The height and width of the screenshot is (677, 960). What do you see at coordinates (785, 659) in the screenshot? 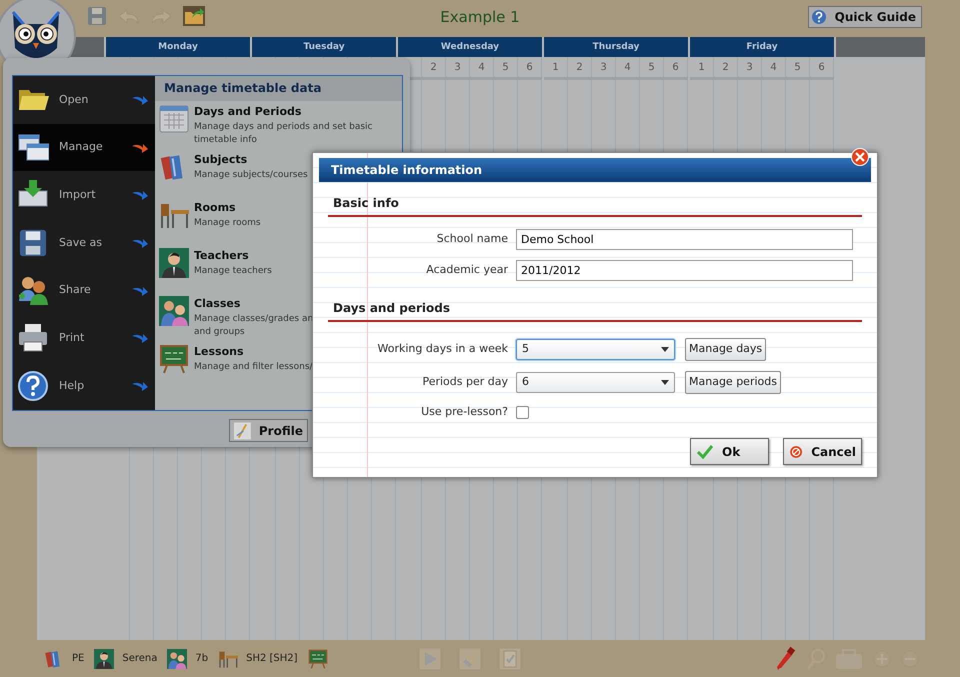
I see `marker-icon` at bounding box center [785, 659].